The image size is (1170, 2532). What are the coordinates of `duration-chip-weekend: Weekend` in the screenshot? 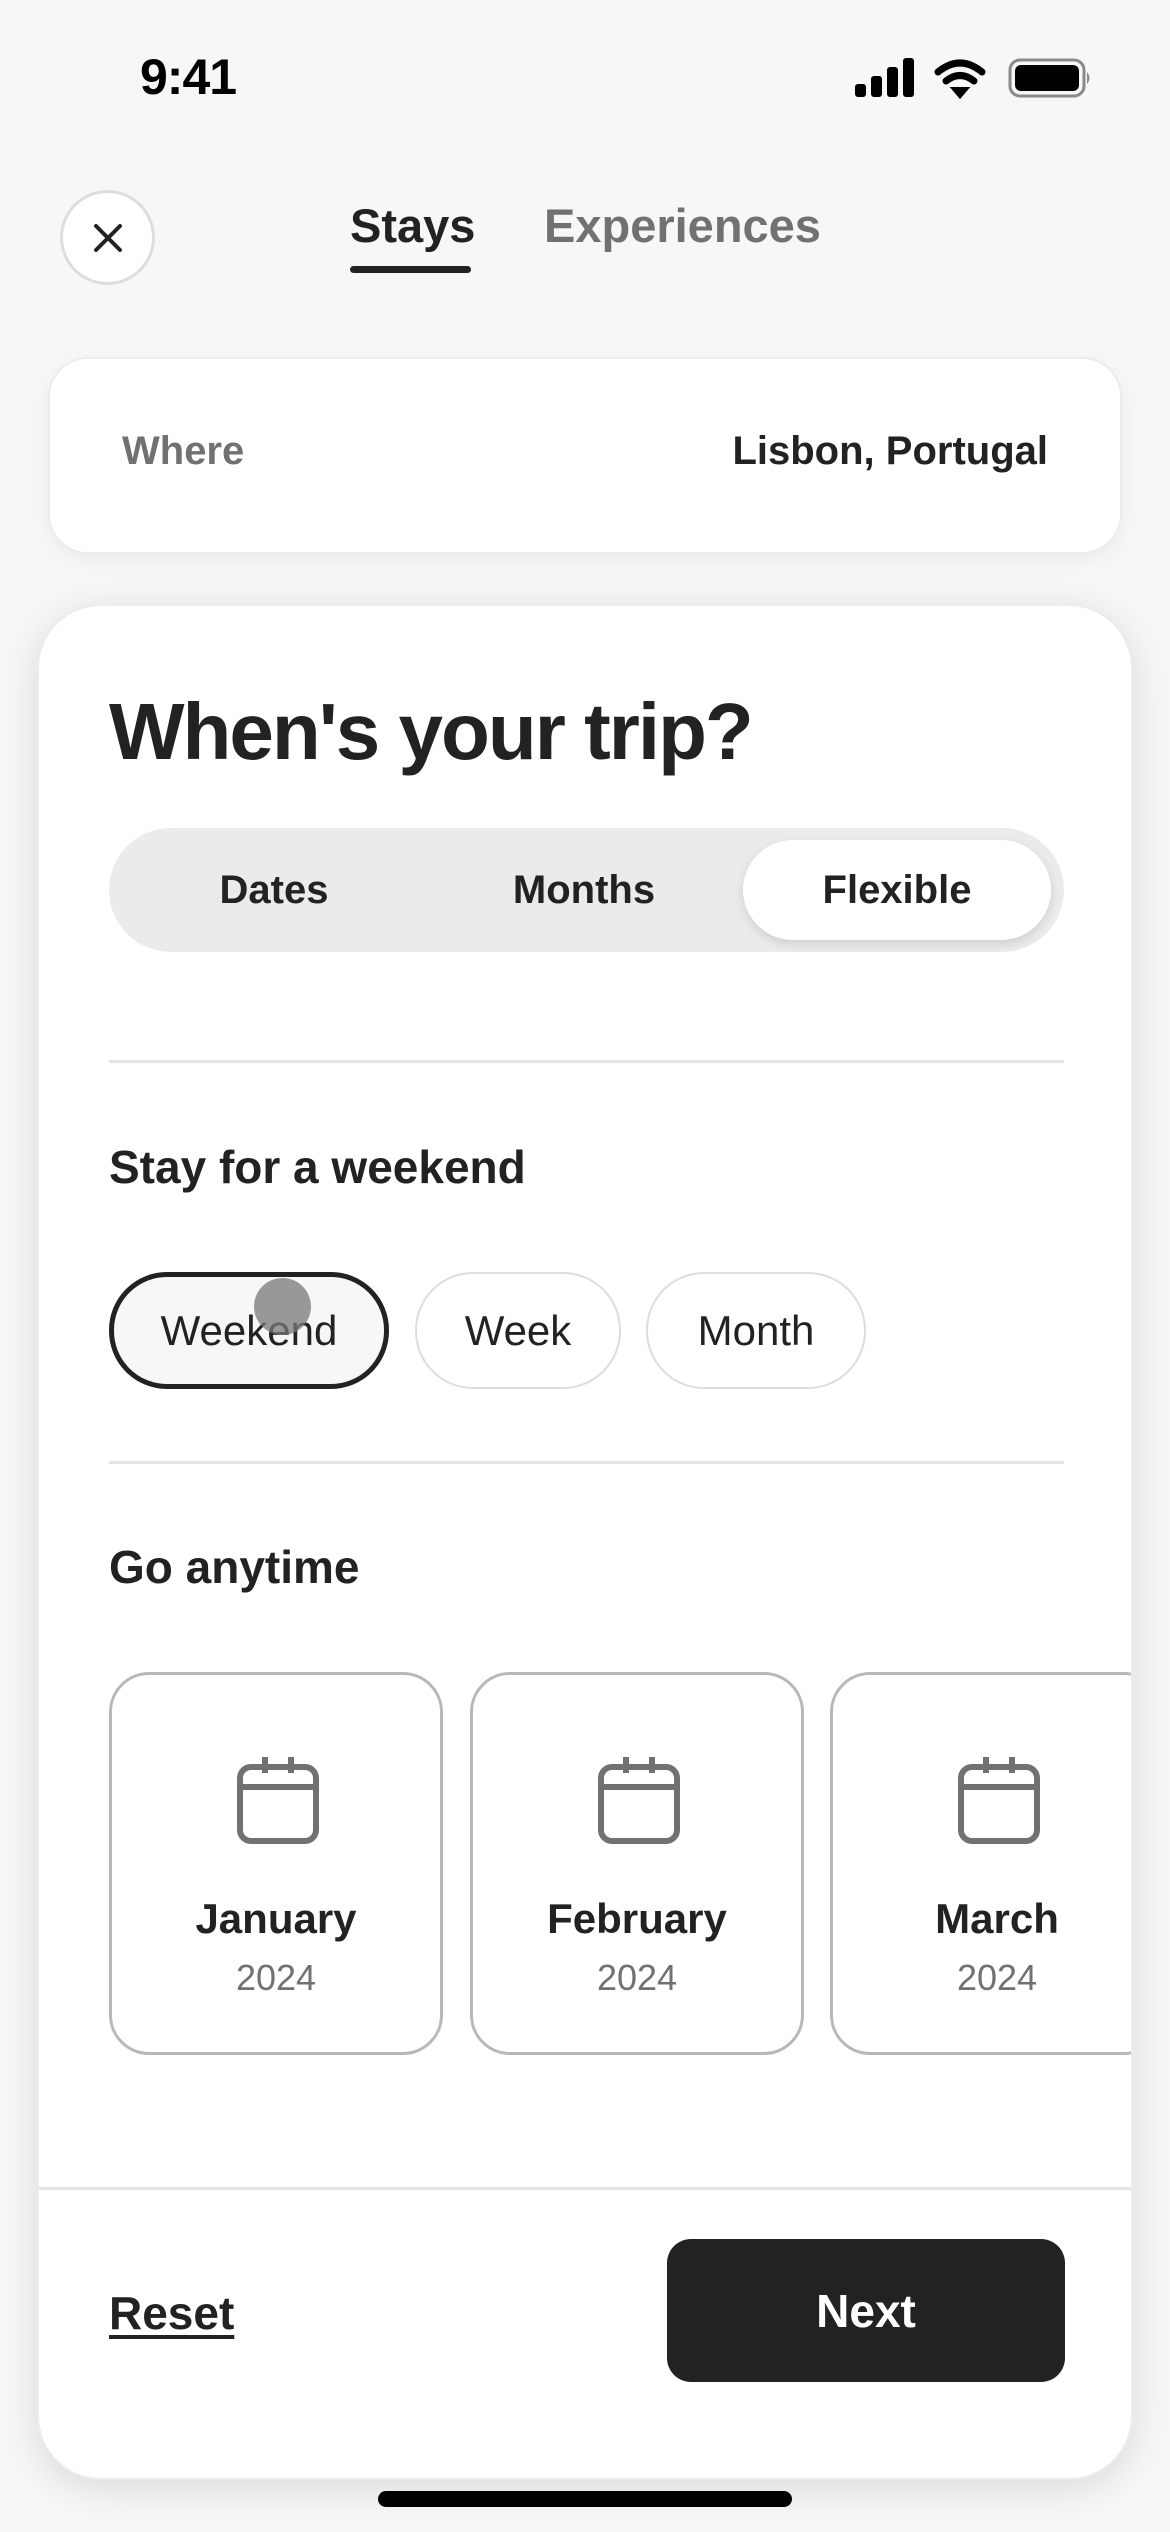 It's located at (249, 1330).